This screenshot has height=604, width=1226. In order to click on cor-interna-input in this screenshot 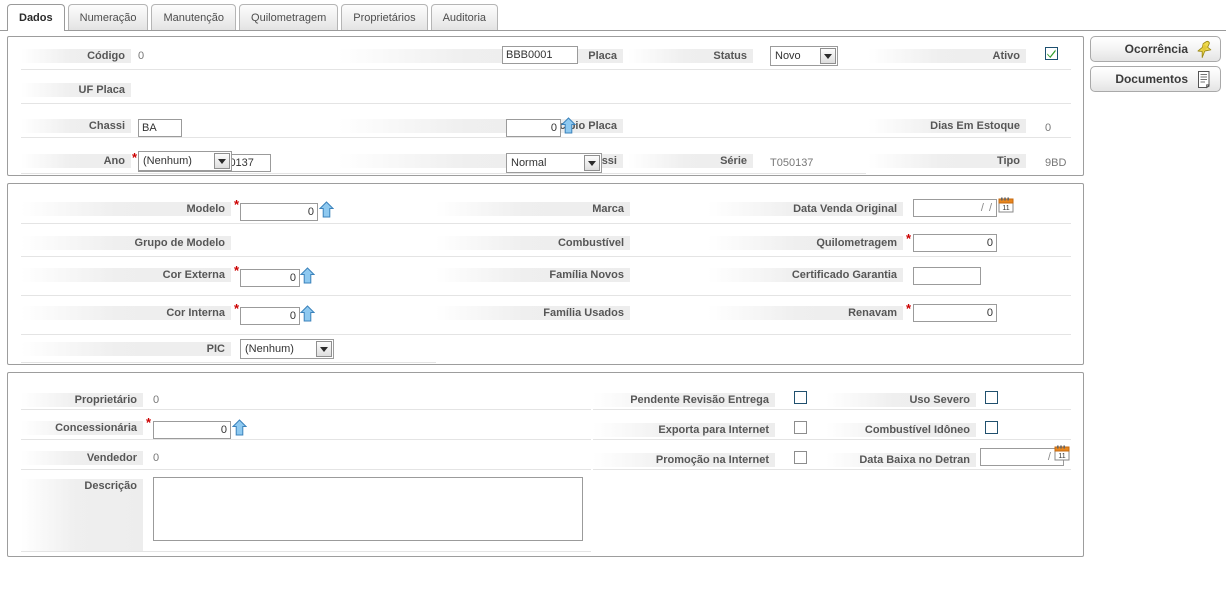, I will do `click(270, 316)`.